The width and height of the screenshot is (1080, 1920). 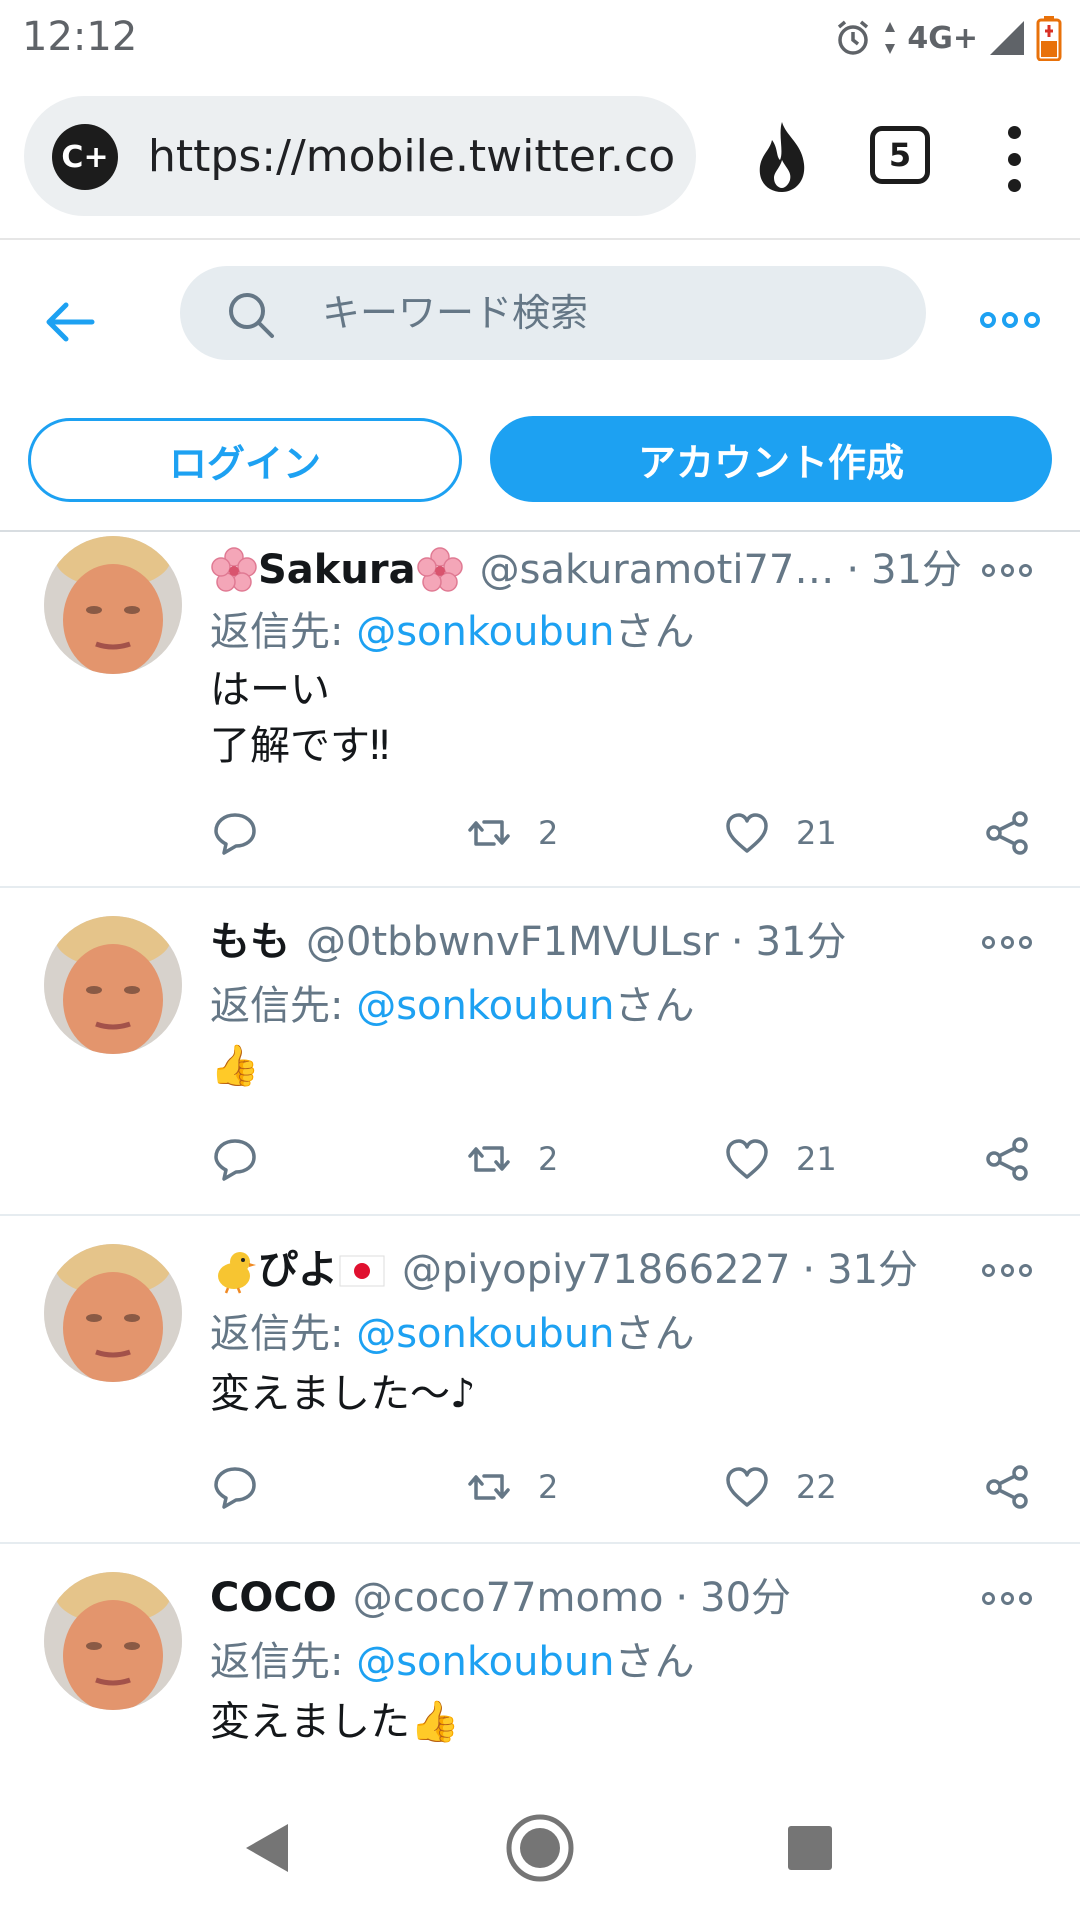 I want to click on recents-nav-icon, so click(x=810, y=1848).